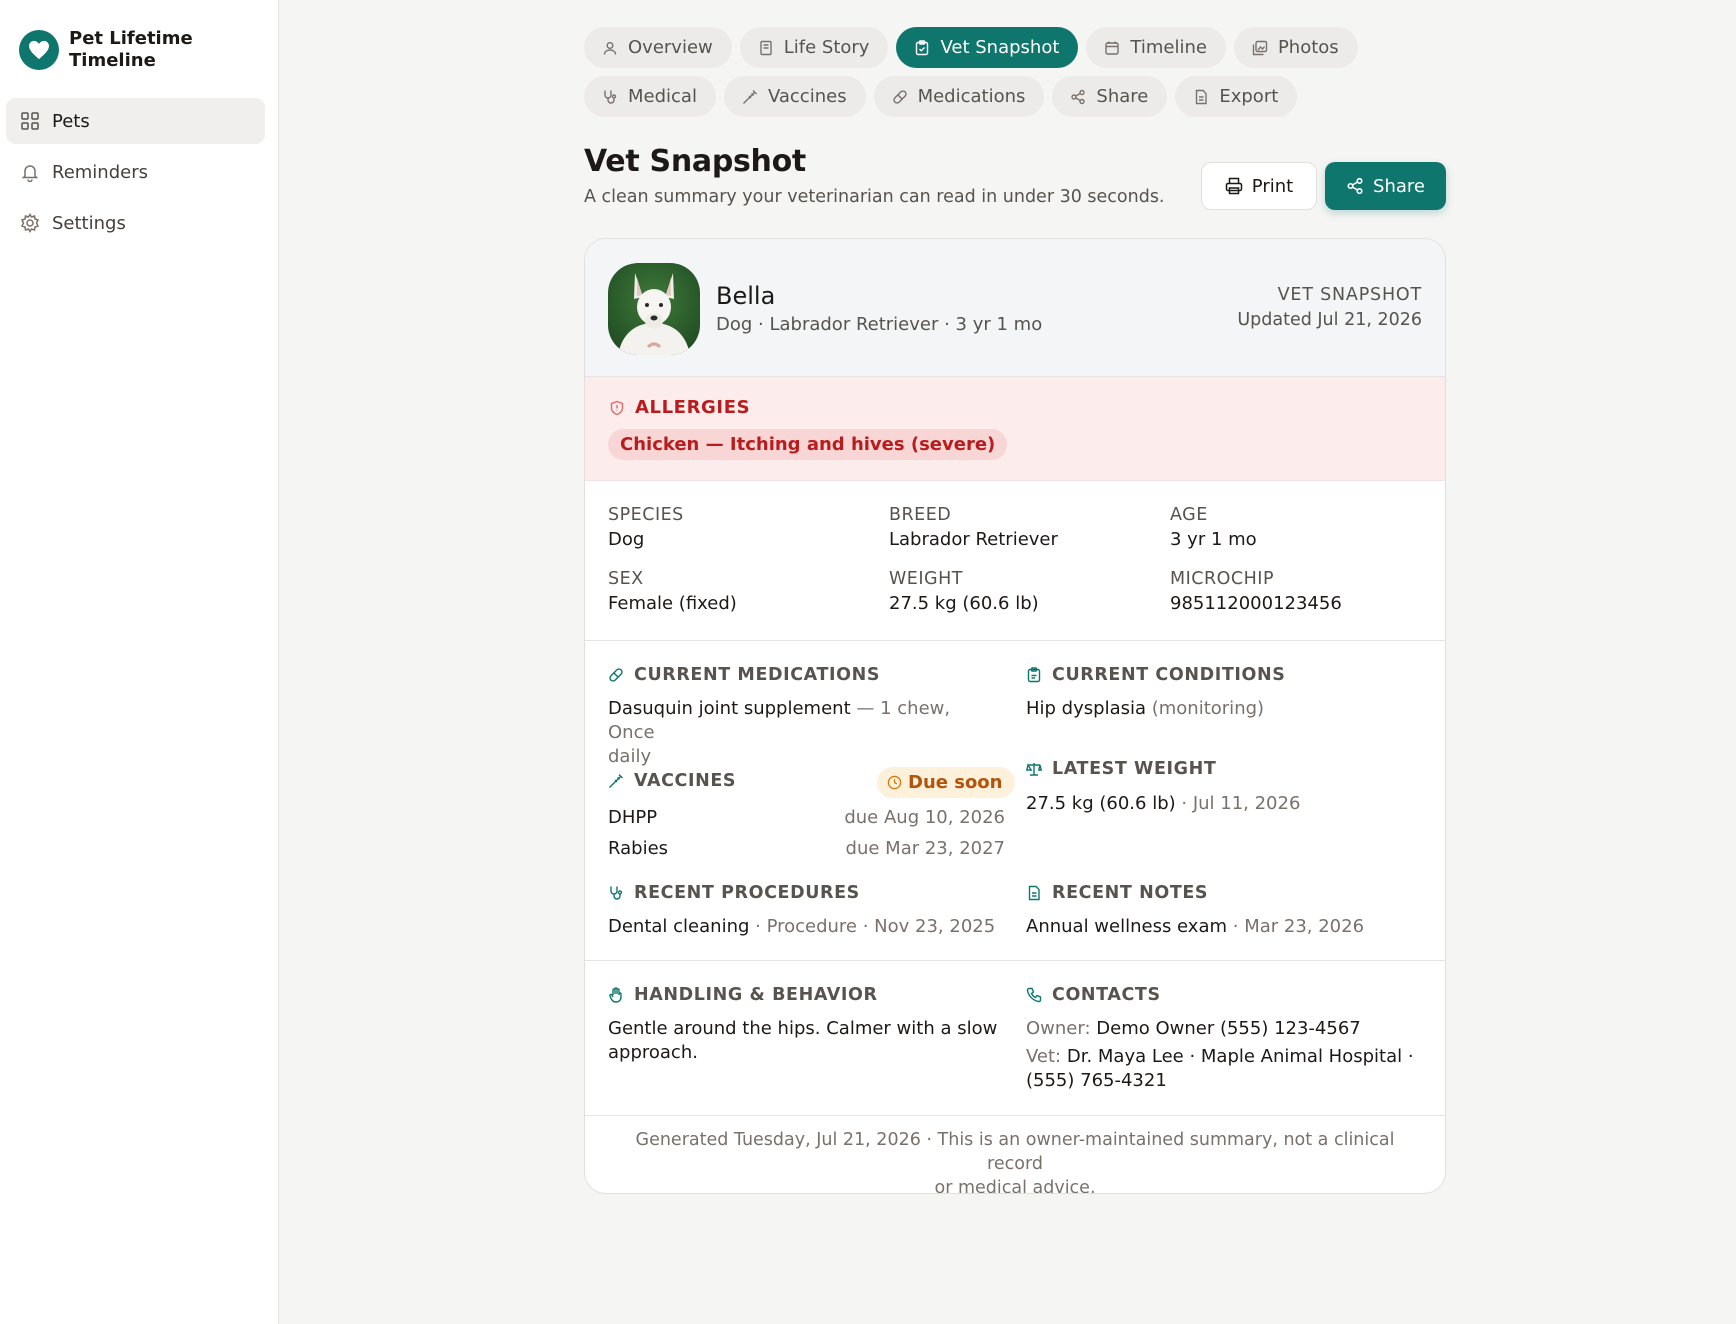 The height and width of the screenshot is (1324, 1736). What do you see at coordinates (1134, 769) in the screenshot?
I see `latest-weight-title-text: LATEST WEIGHT` at bounding box center [1134, 769].